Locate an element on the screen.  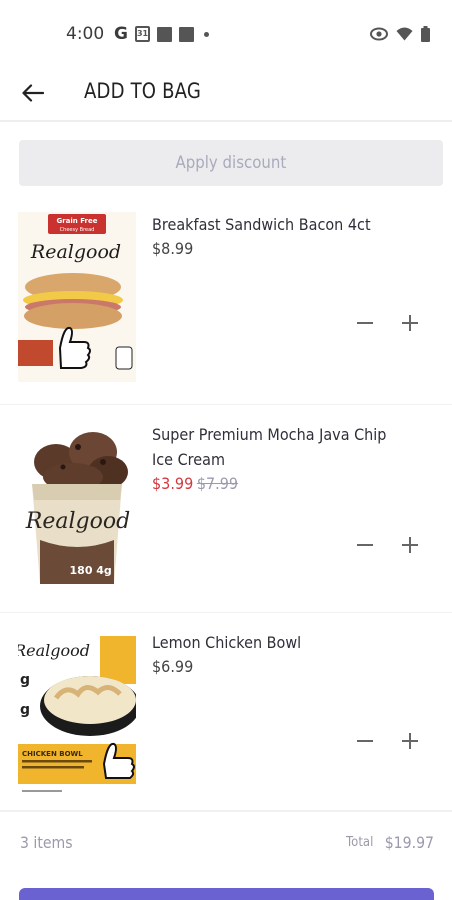
product-image: Realgood 180 4g is located at coordinates (77, 507).